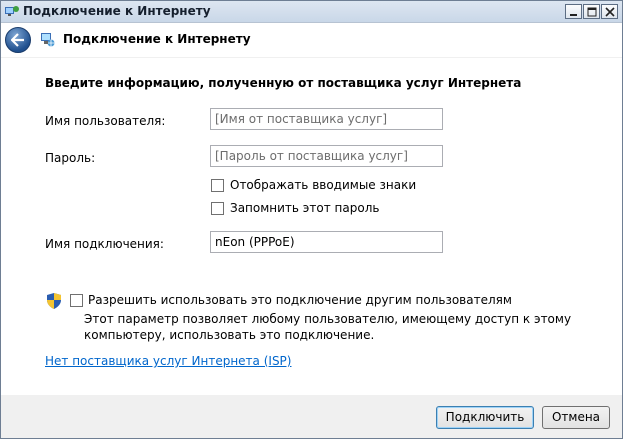 Image resolution: width=623 pixels, height=439 pixels. I want to click on cancel-button: Отмена, so click(576, 417).